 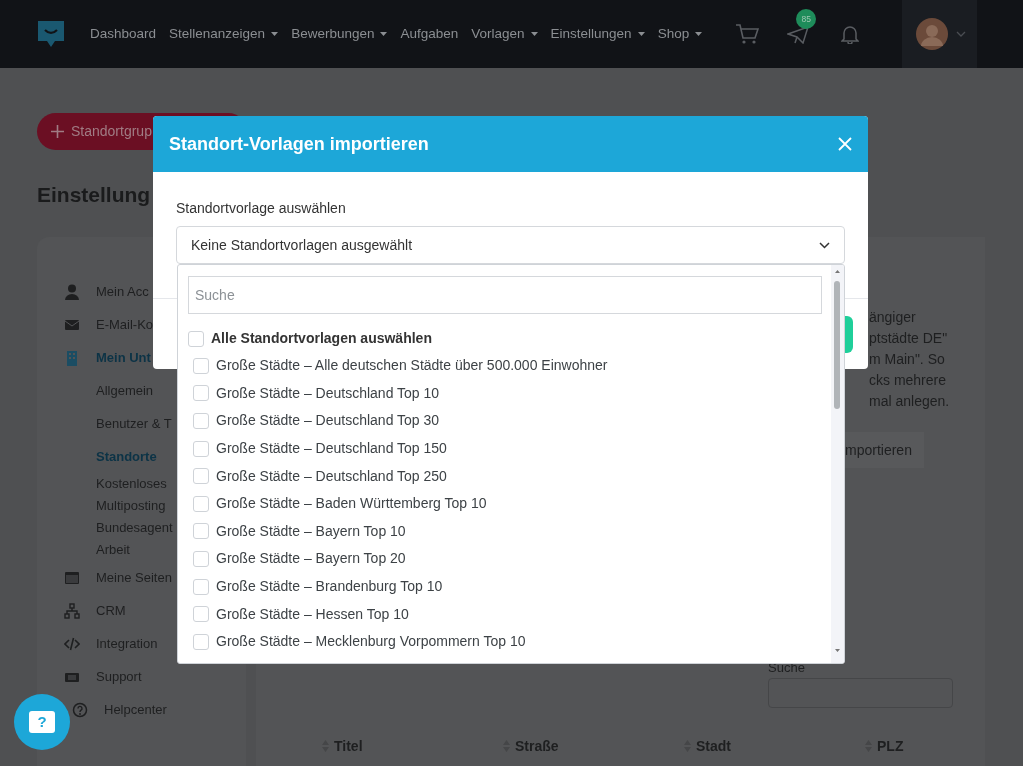 I want to click on search-input: Suche, so click(x=505, y=295).